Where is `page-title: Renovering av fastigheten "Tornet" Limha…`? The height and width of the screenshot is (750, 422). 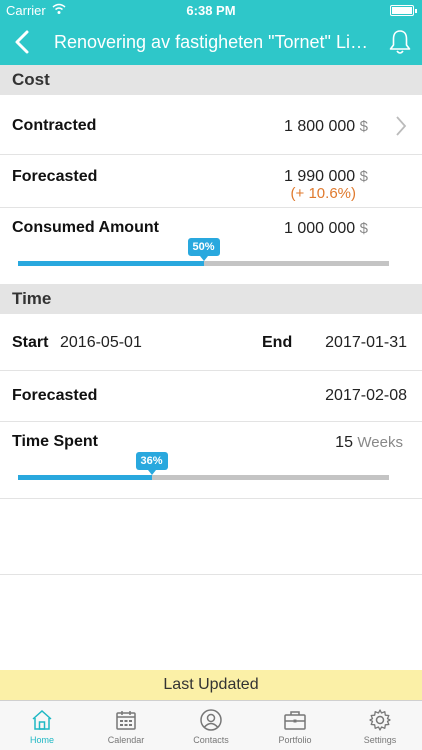
page-title: Renovering av fastigheten "Tornet" Limha… is located at coordinates (214, 42).